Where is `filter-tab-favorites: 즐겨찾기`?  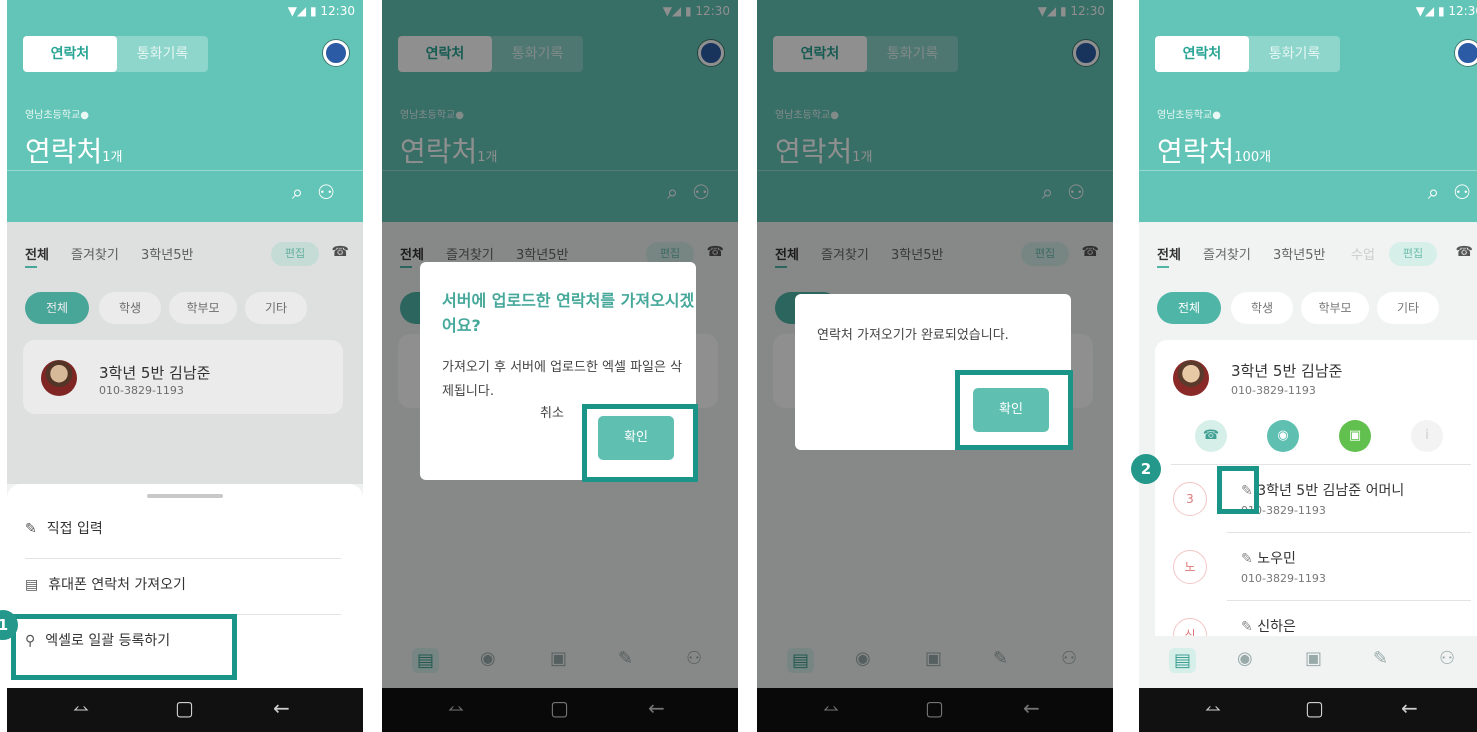 filter-tab-favorites: 즐겨찾기 is located at coordinates (1227, 253).